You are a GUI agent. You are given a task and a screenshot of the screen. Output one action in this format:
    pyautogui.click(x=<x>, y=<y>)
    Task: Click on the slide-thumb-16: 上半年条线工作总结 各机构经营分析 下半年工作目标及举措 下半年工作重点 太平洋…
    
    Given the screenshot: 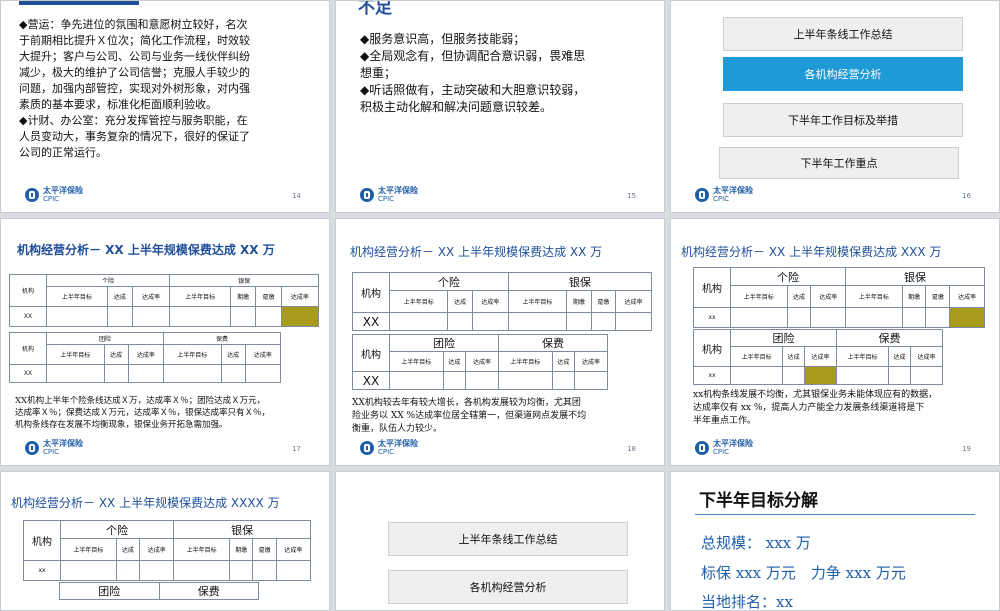 What is the action you would take?
    pyautogui.click(x=835, y=106)
    